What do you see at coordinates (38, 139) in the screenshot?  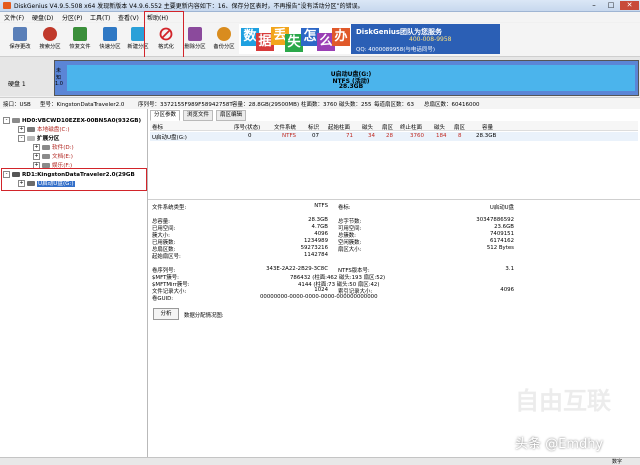 I see `tree-item-extended: - 扩展分区` at bounding box center [38, 139].